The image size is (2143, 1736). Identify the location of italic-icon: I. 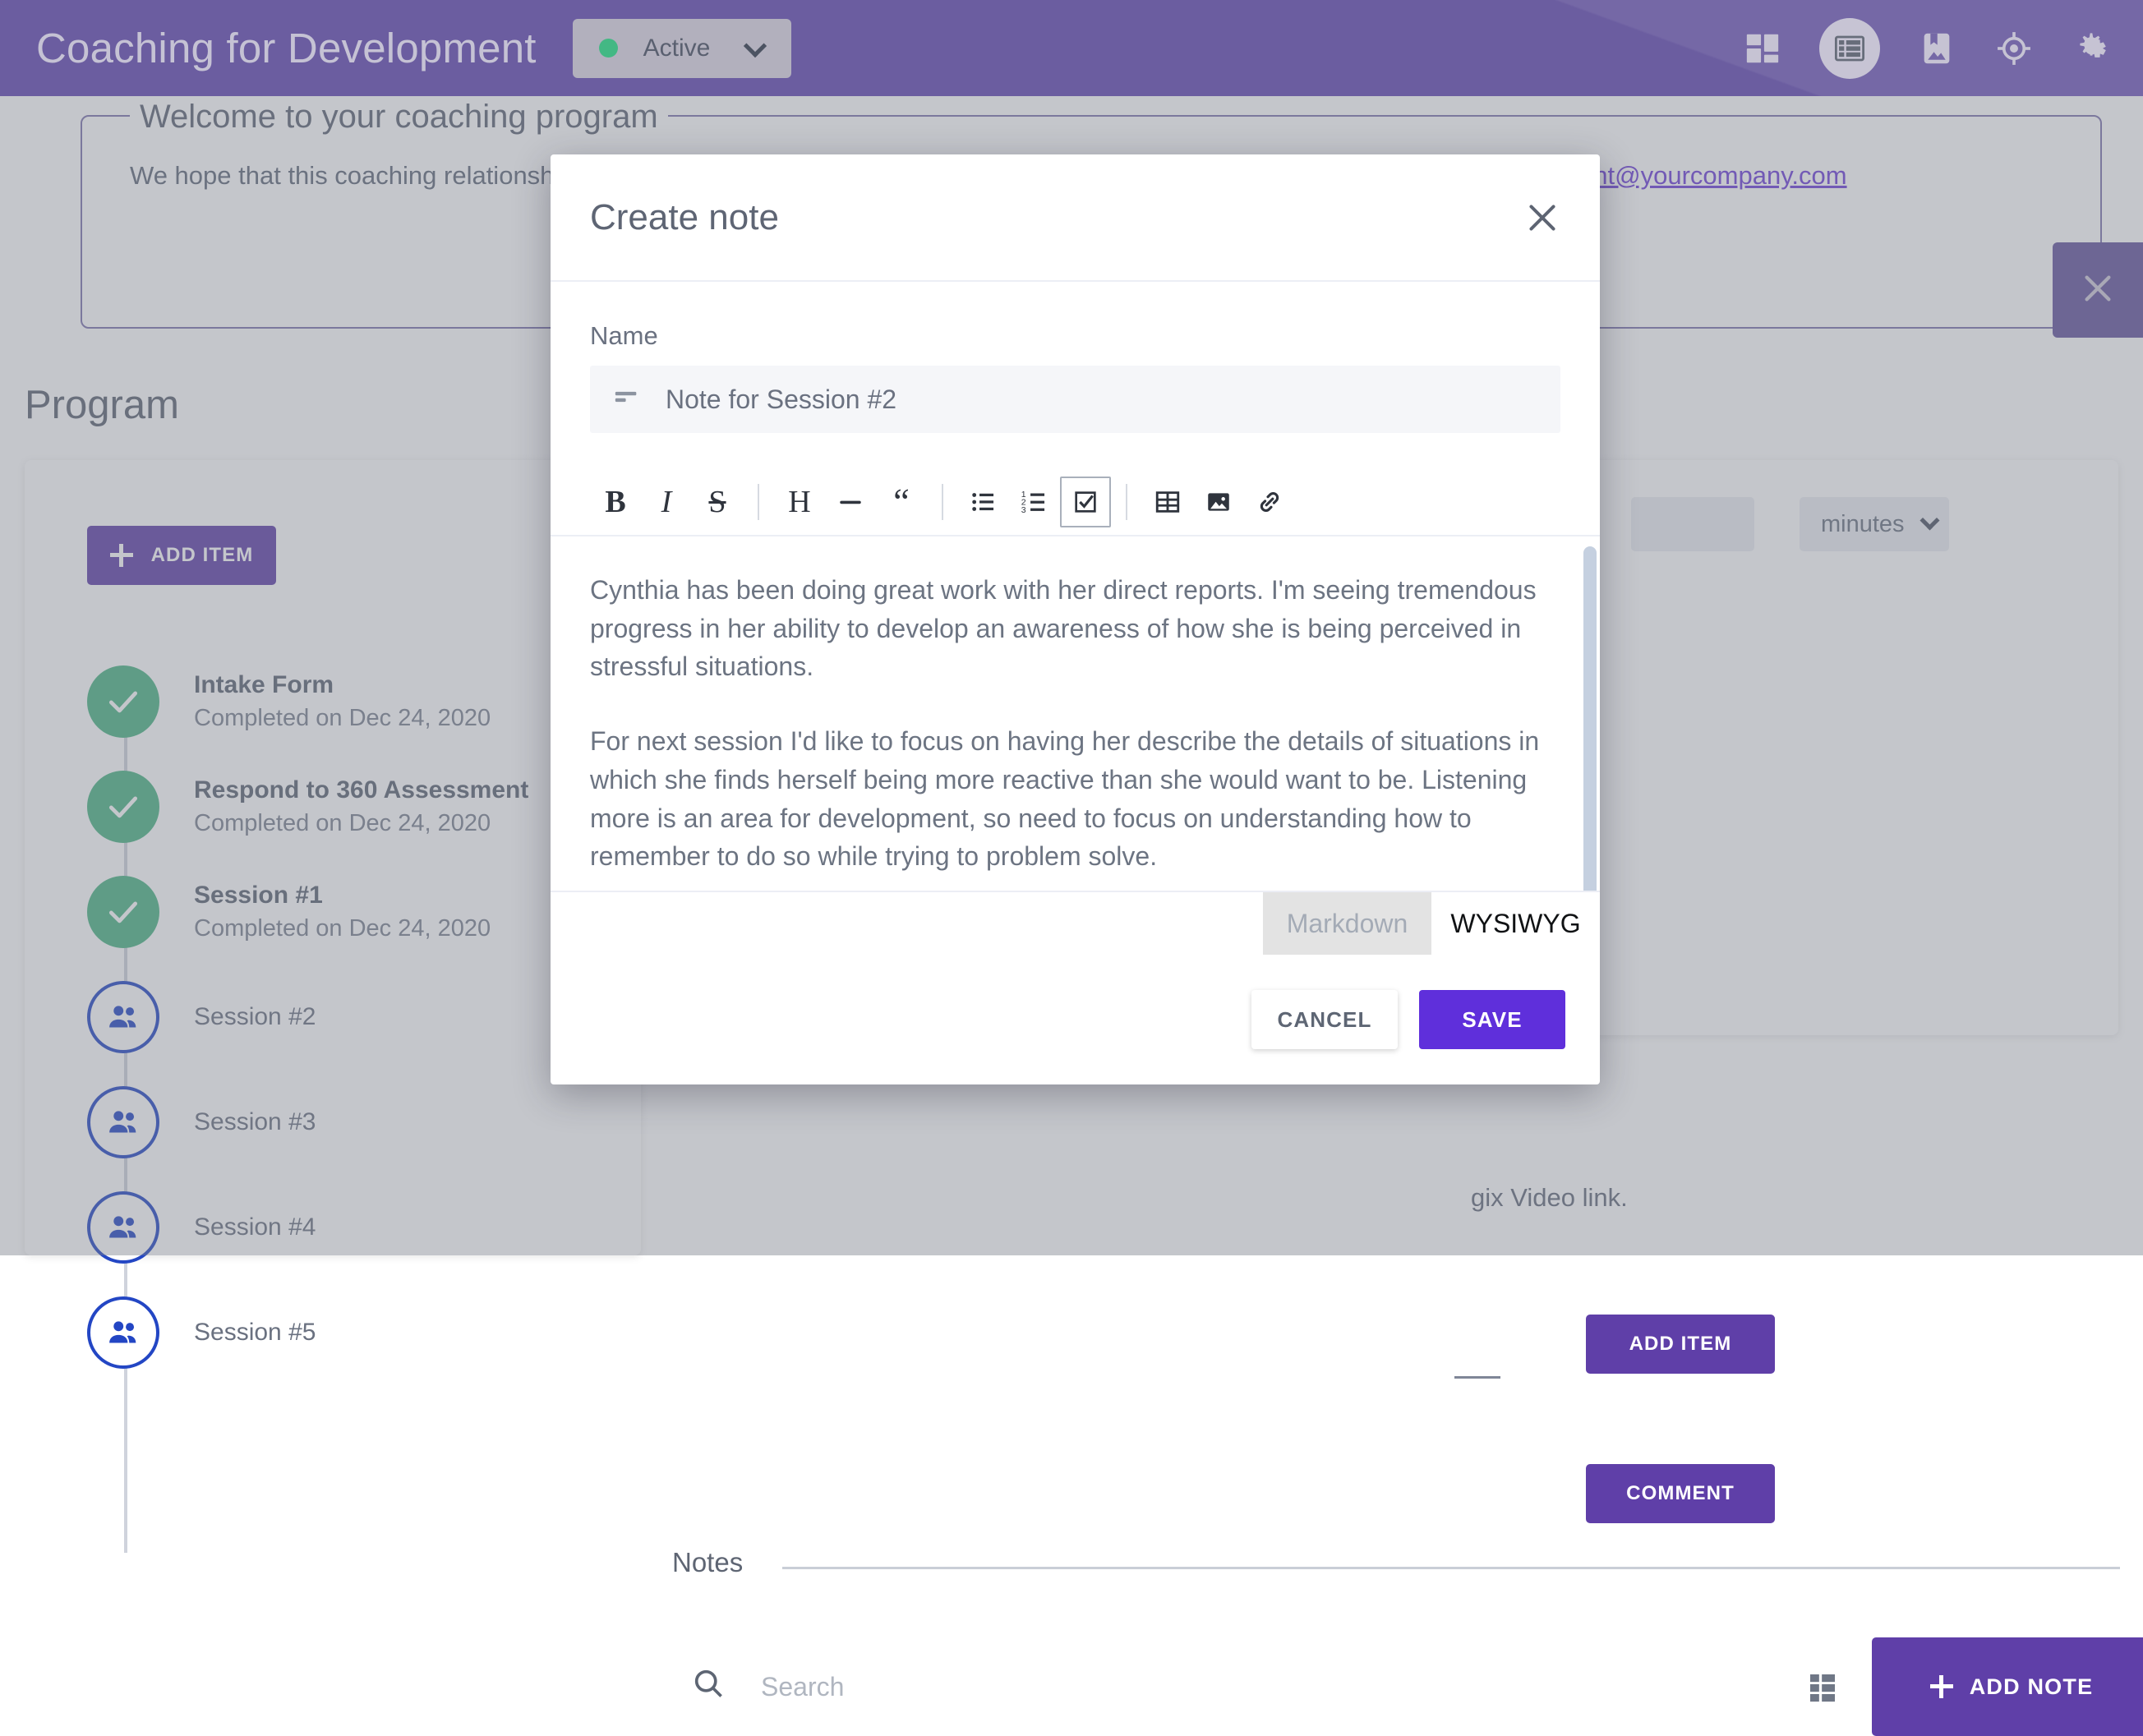
(666, 502).